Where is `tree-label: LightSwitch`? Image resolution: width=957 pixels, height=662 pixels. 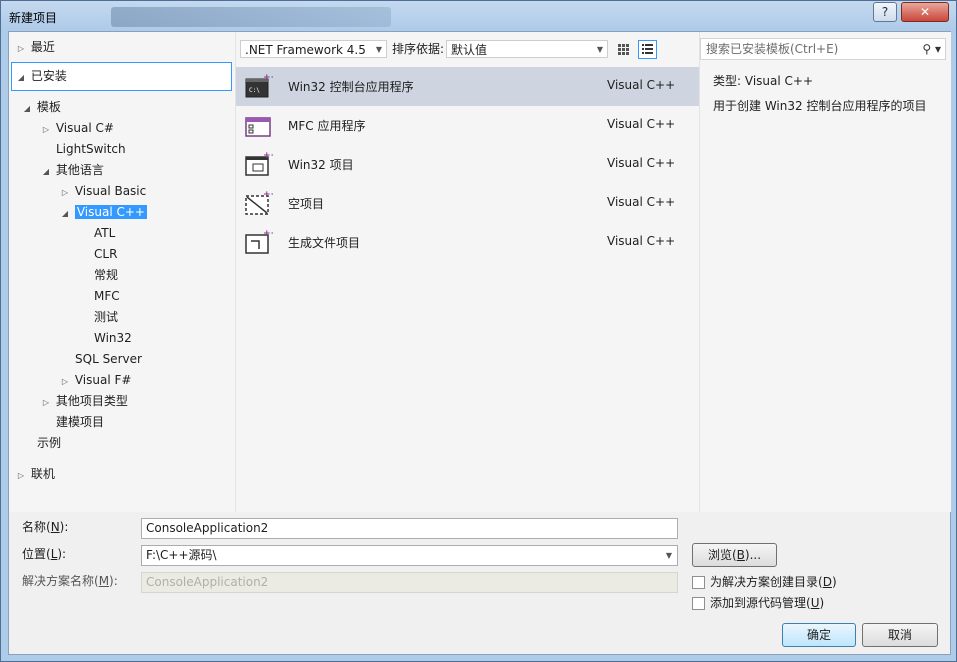 tree-label: LightSwitch is located at coordinates (91, 149).